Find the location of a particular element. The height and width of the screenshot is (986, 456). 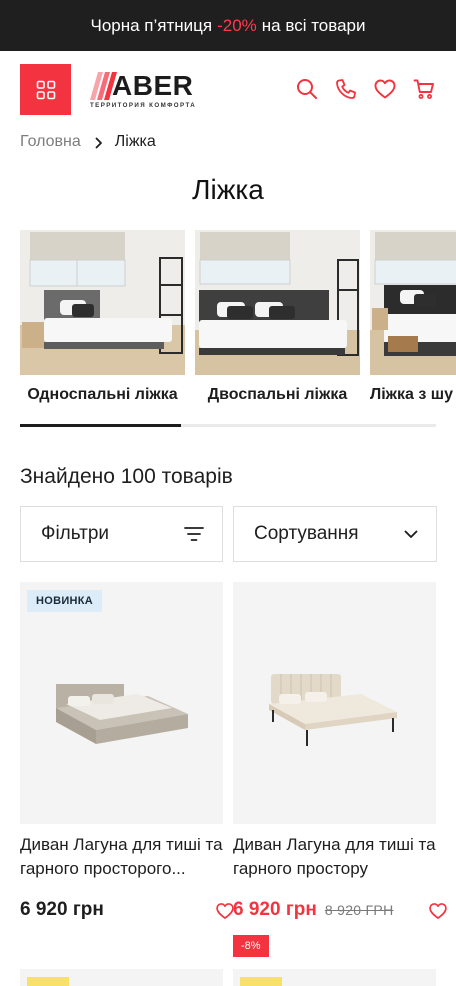

sort-dropdown: Сортування is located at coordinates (335, 534).